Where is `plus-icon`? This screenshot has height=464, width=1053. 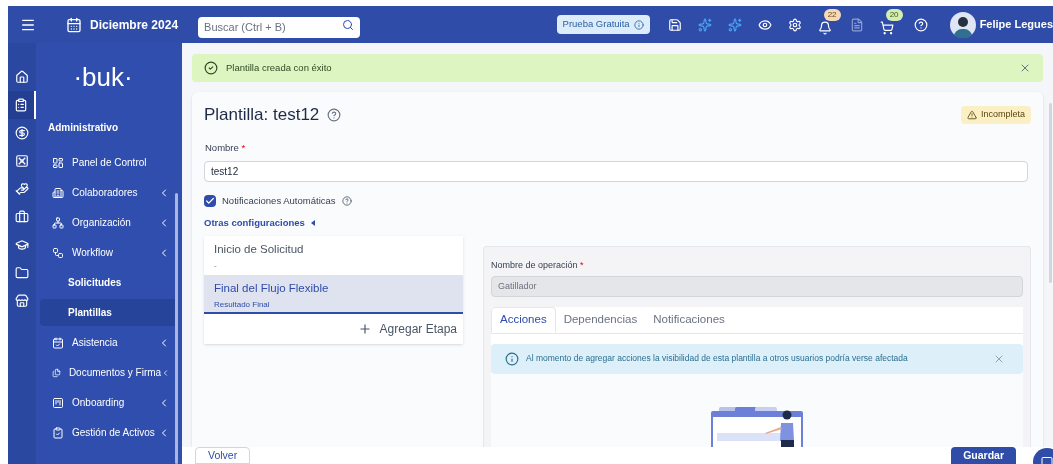
plus-icon is located at coordinates (364, 329).